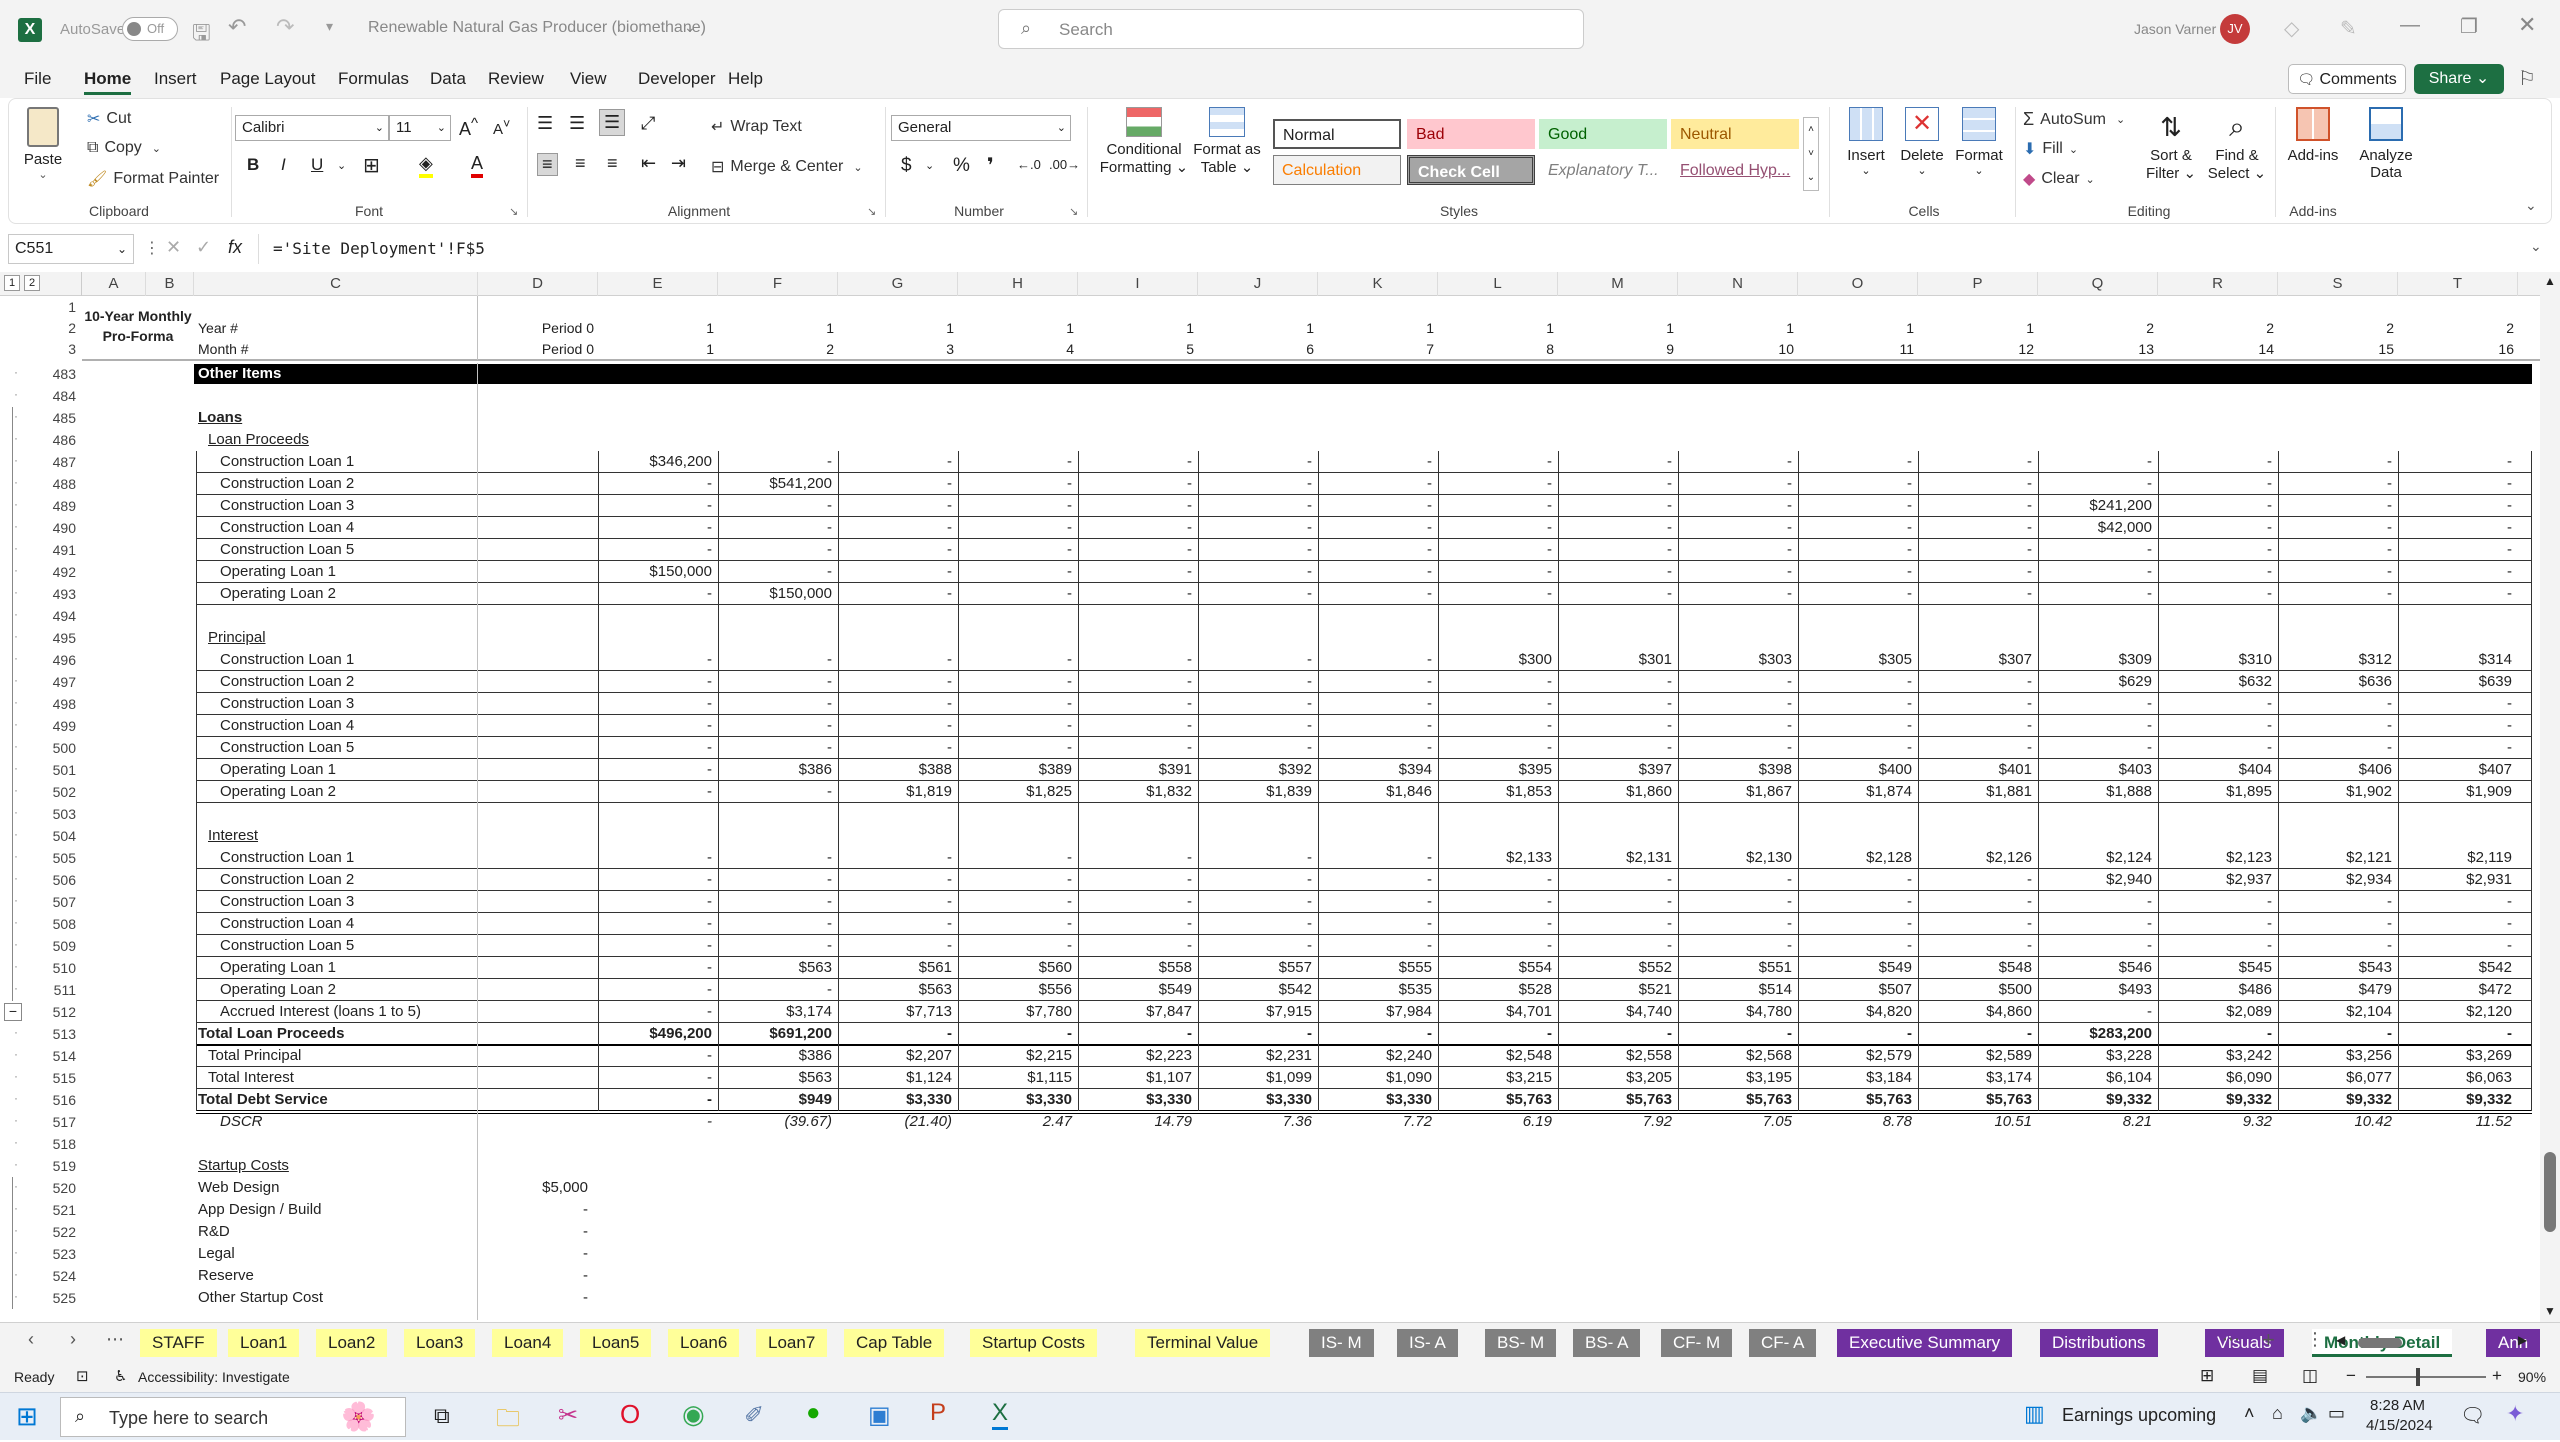 The image size is (2560, 1442). What do you see at coordinates (2340, 1340) in the screenshot?
I see `hscroll-left-icon: ◀` at bounding box center [2340, 1340].